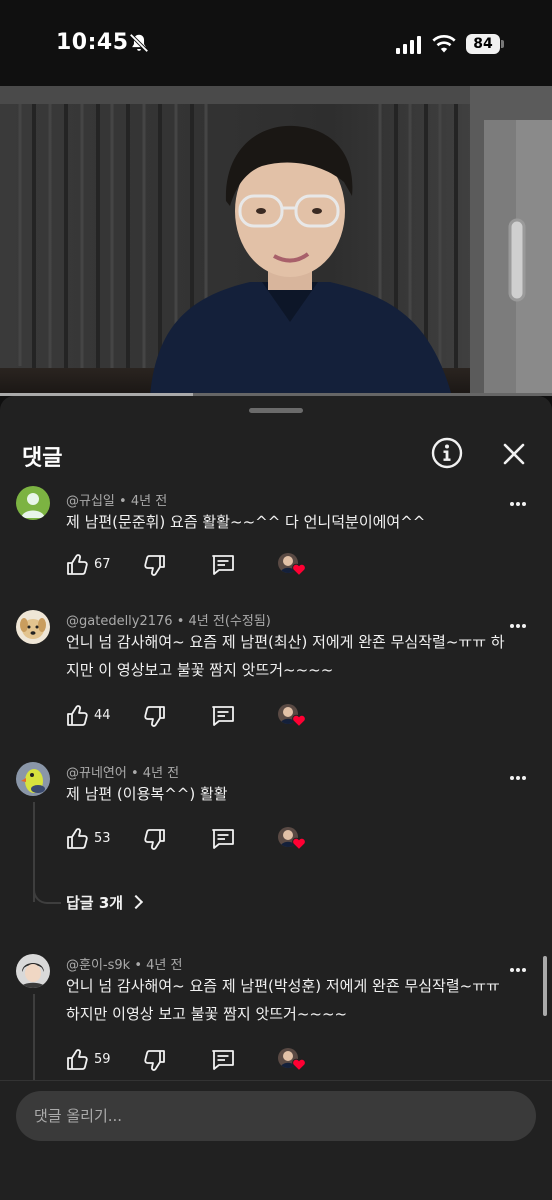 This screenshot has height=1200, width=552. What do you see at coordinates (139, 43) in the screenshot?
I see `bell-off-icon` at bounding box center [139, 43].